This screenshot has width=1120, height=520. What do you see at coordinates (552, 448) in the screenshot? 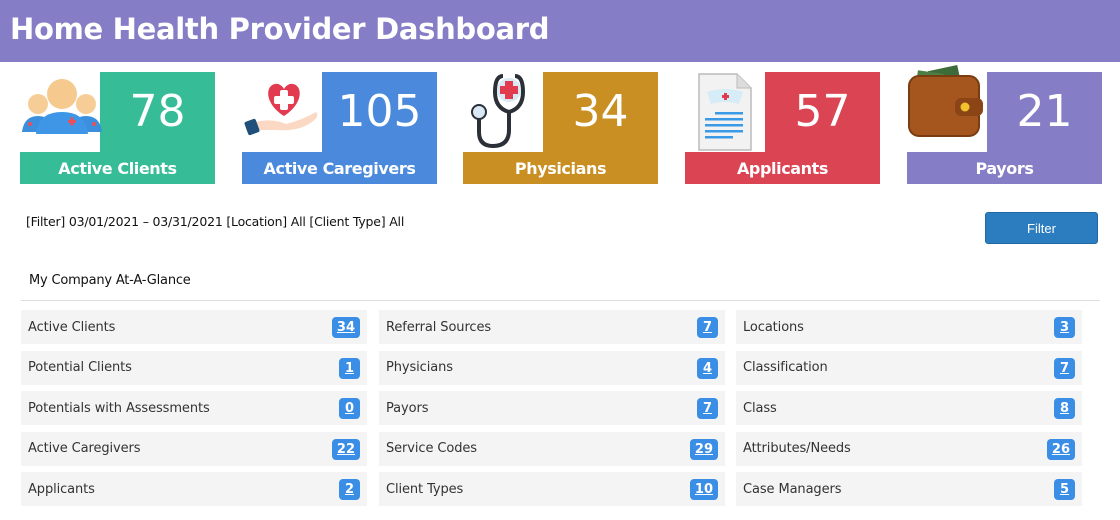
I see `list-item: Service Codes 29` at bounding box center [552, 448].